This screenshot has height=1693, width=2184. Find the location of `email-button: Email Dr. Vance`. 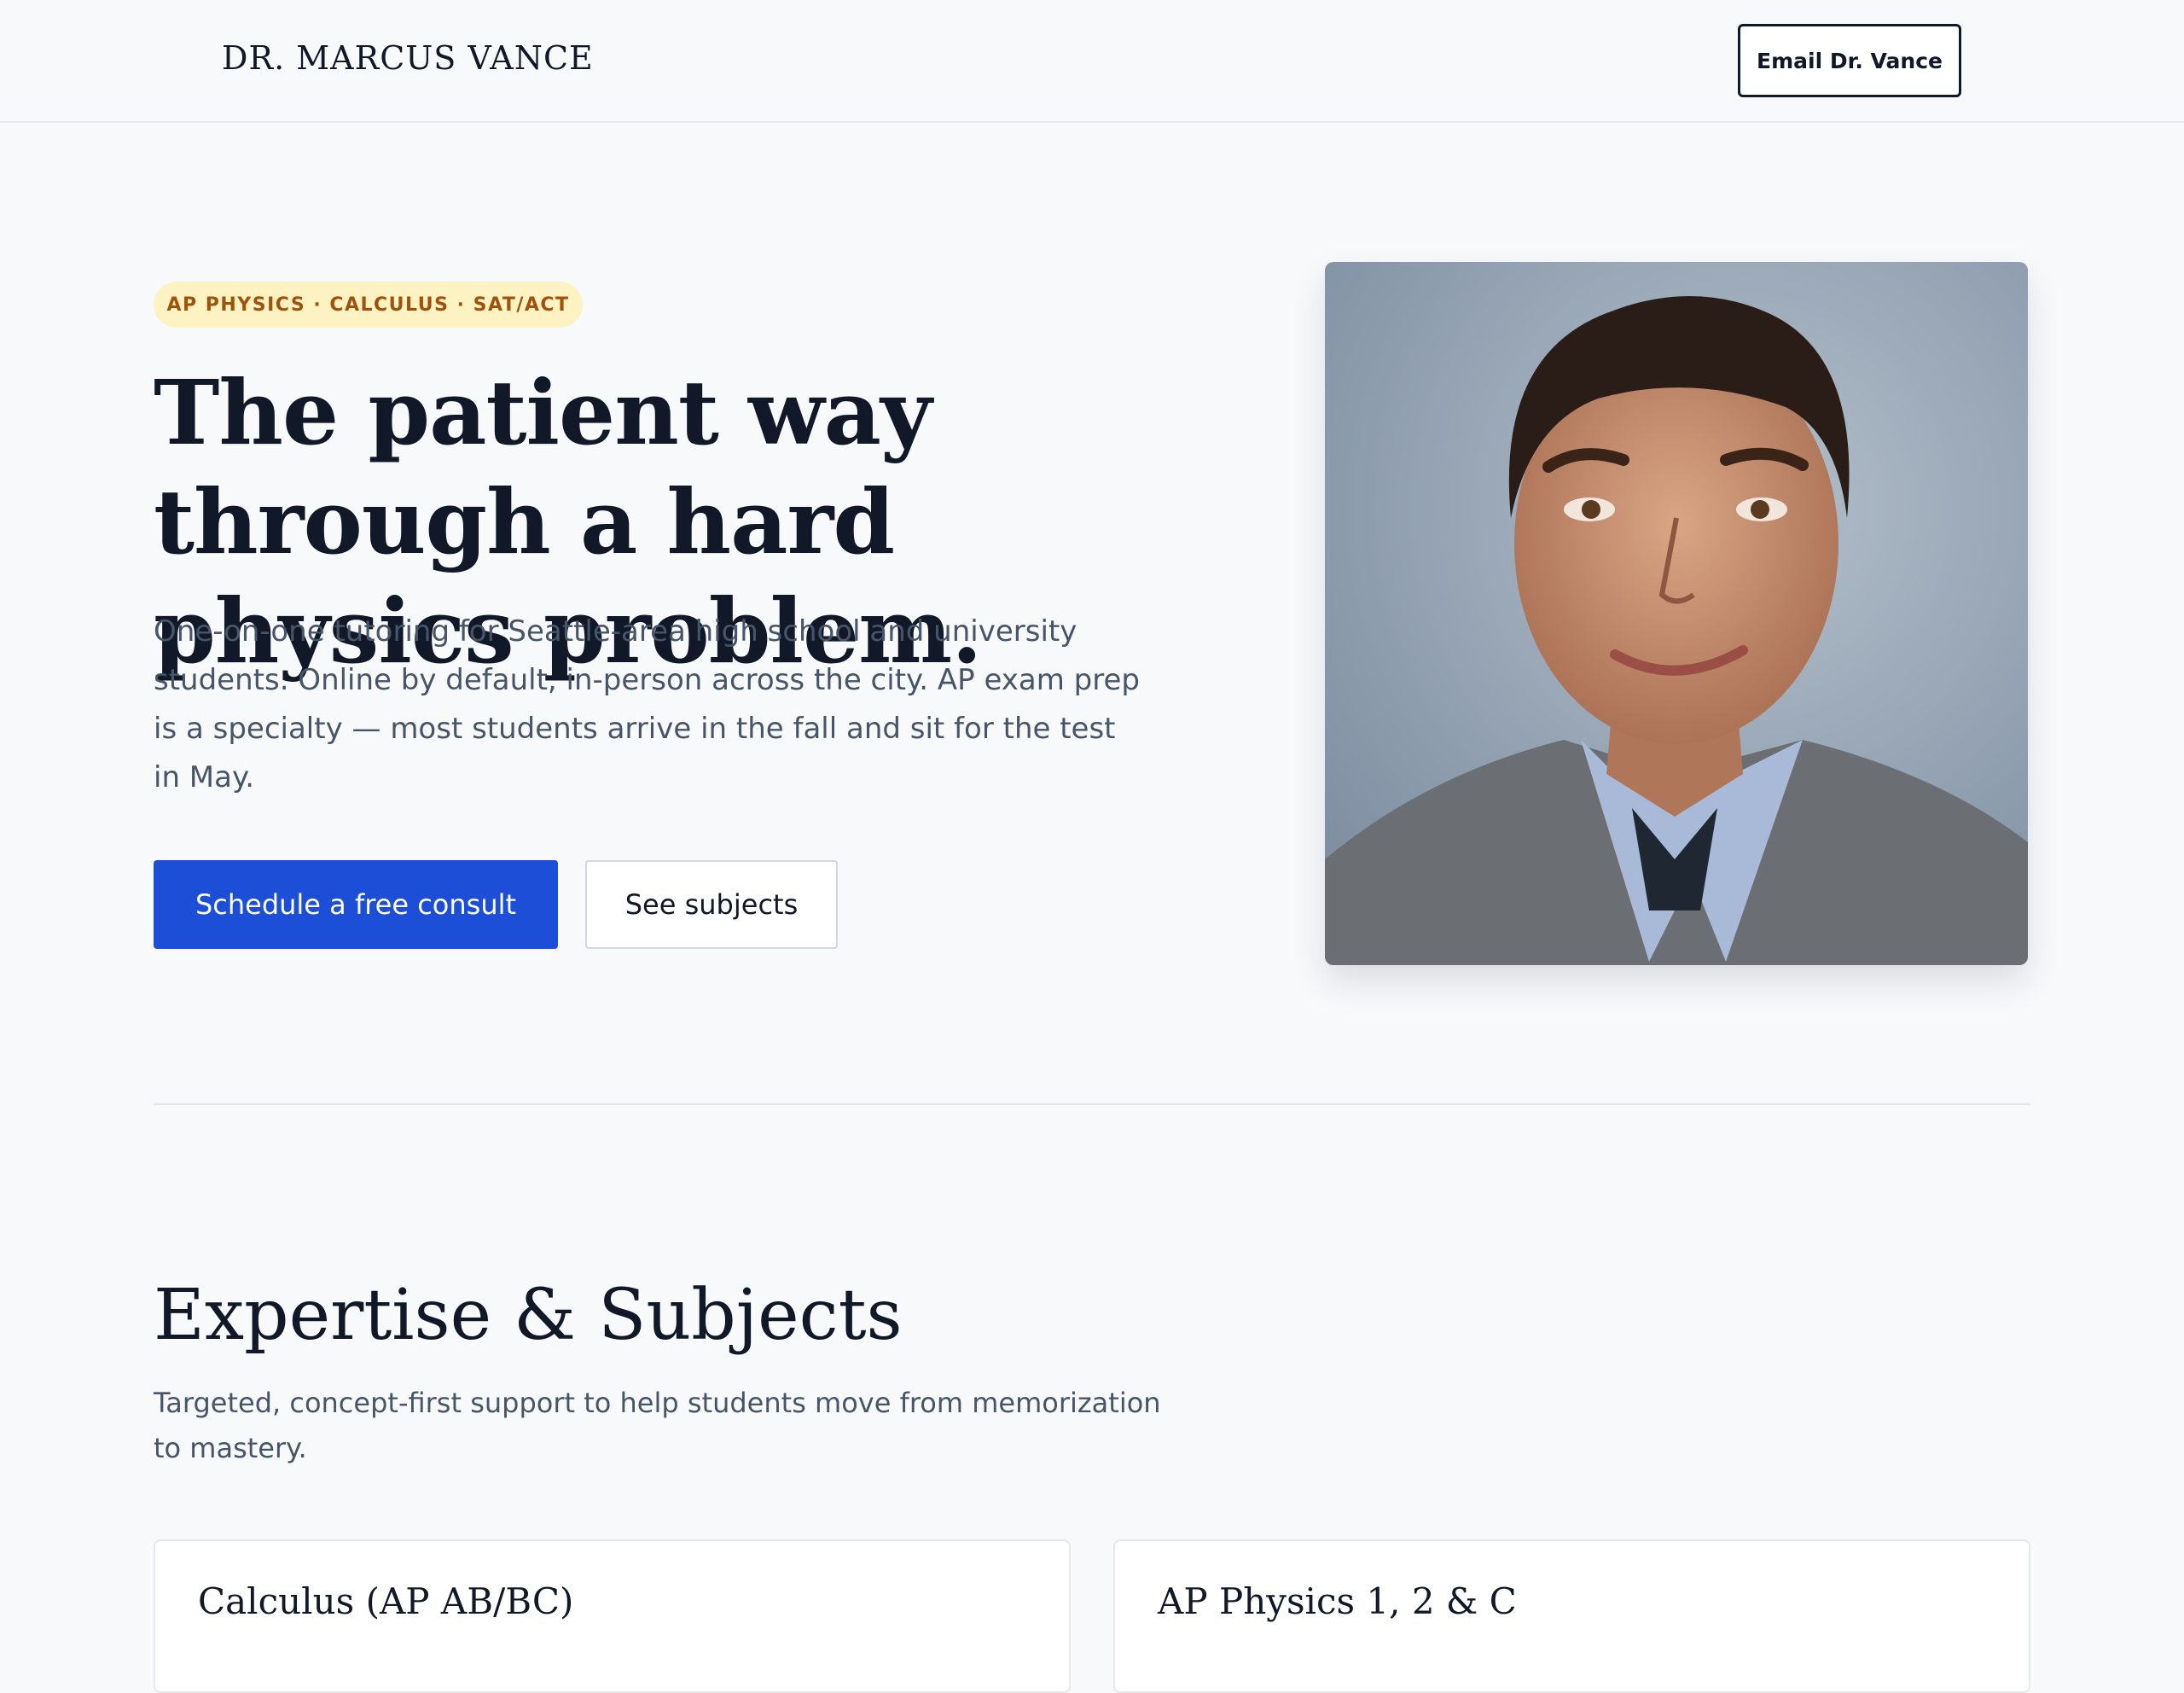

email-button: Email Dr. Vance is located at coordinates (1849, 60).